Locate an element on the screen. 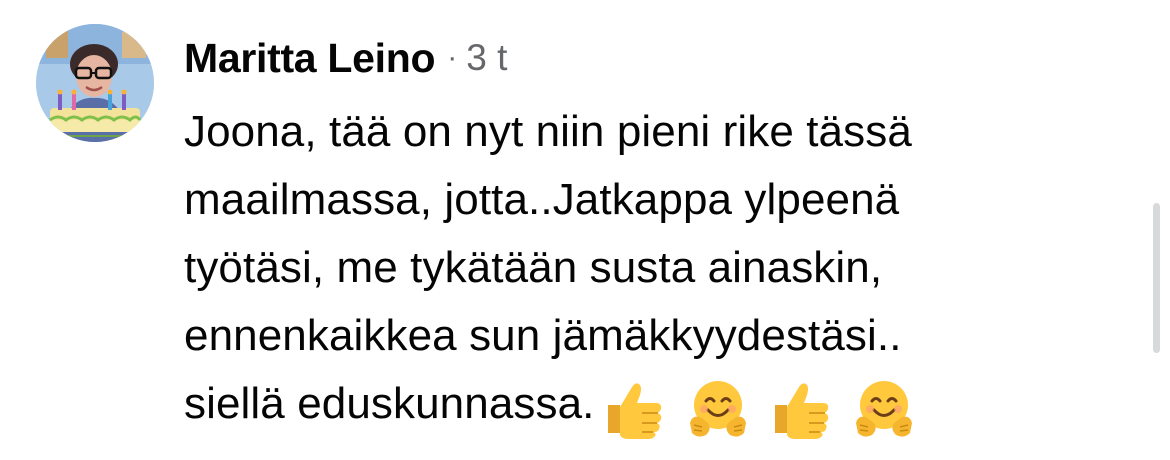  comment-text-line: Joona, tää on nyt niin pieni rike tässä is located at coordinates (548, 131).